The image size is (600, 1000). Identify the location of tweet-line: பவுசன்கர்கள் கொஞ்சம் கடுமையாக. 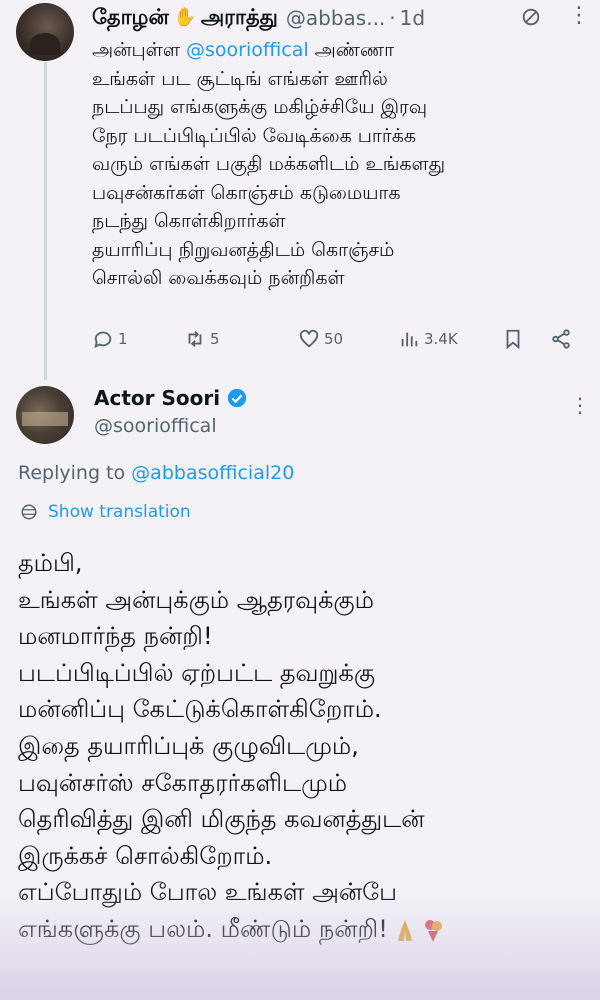
(246, 192).